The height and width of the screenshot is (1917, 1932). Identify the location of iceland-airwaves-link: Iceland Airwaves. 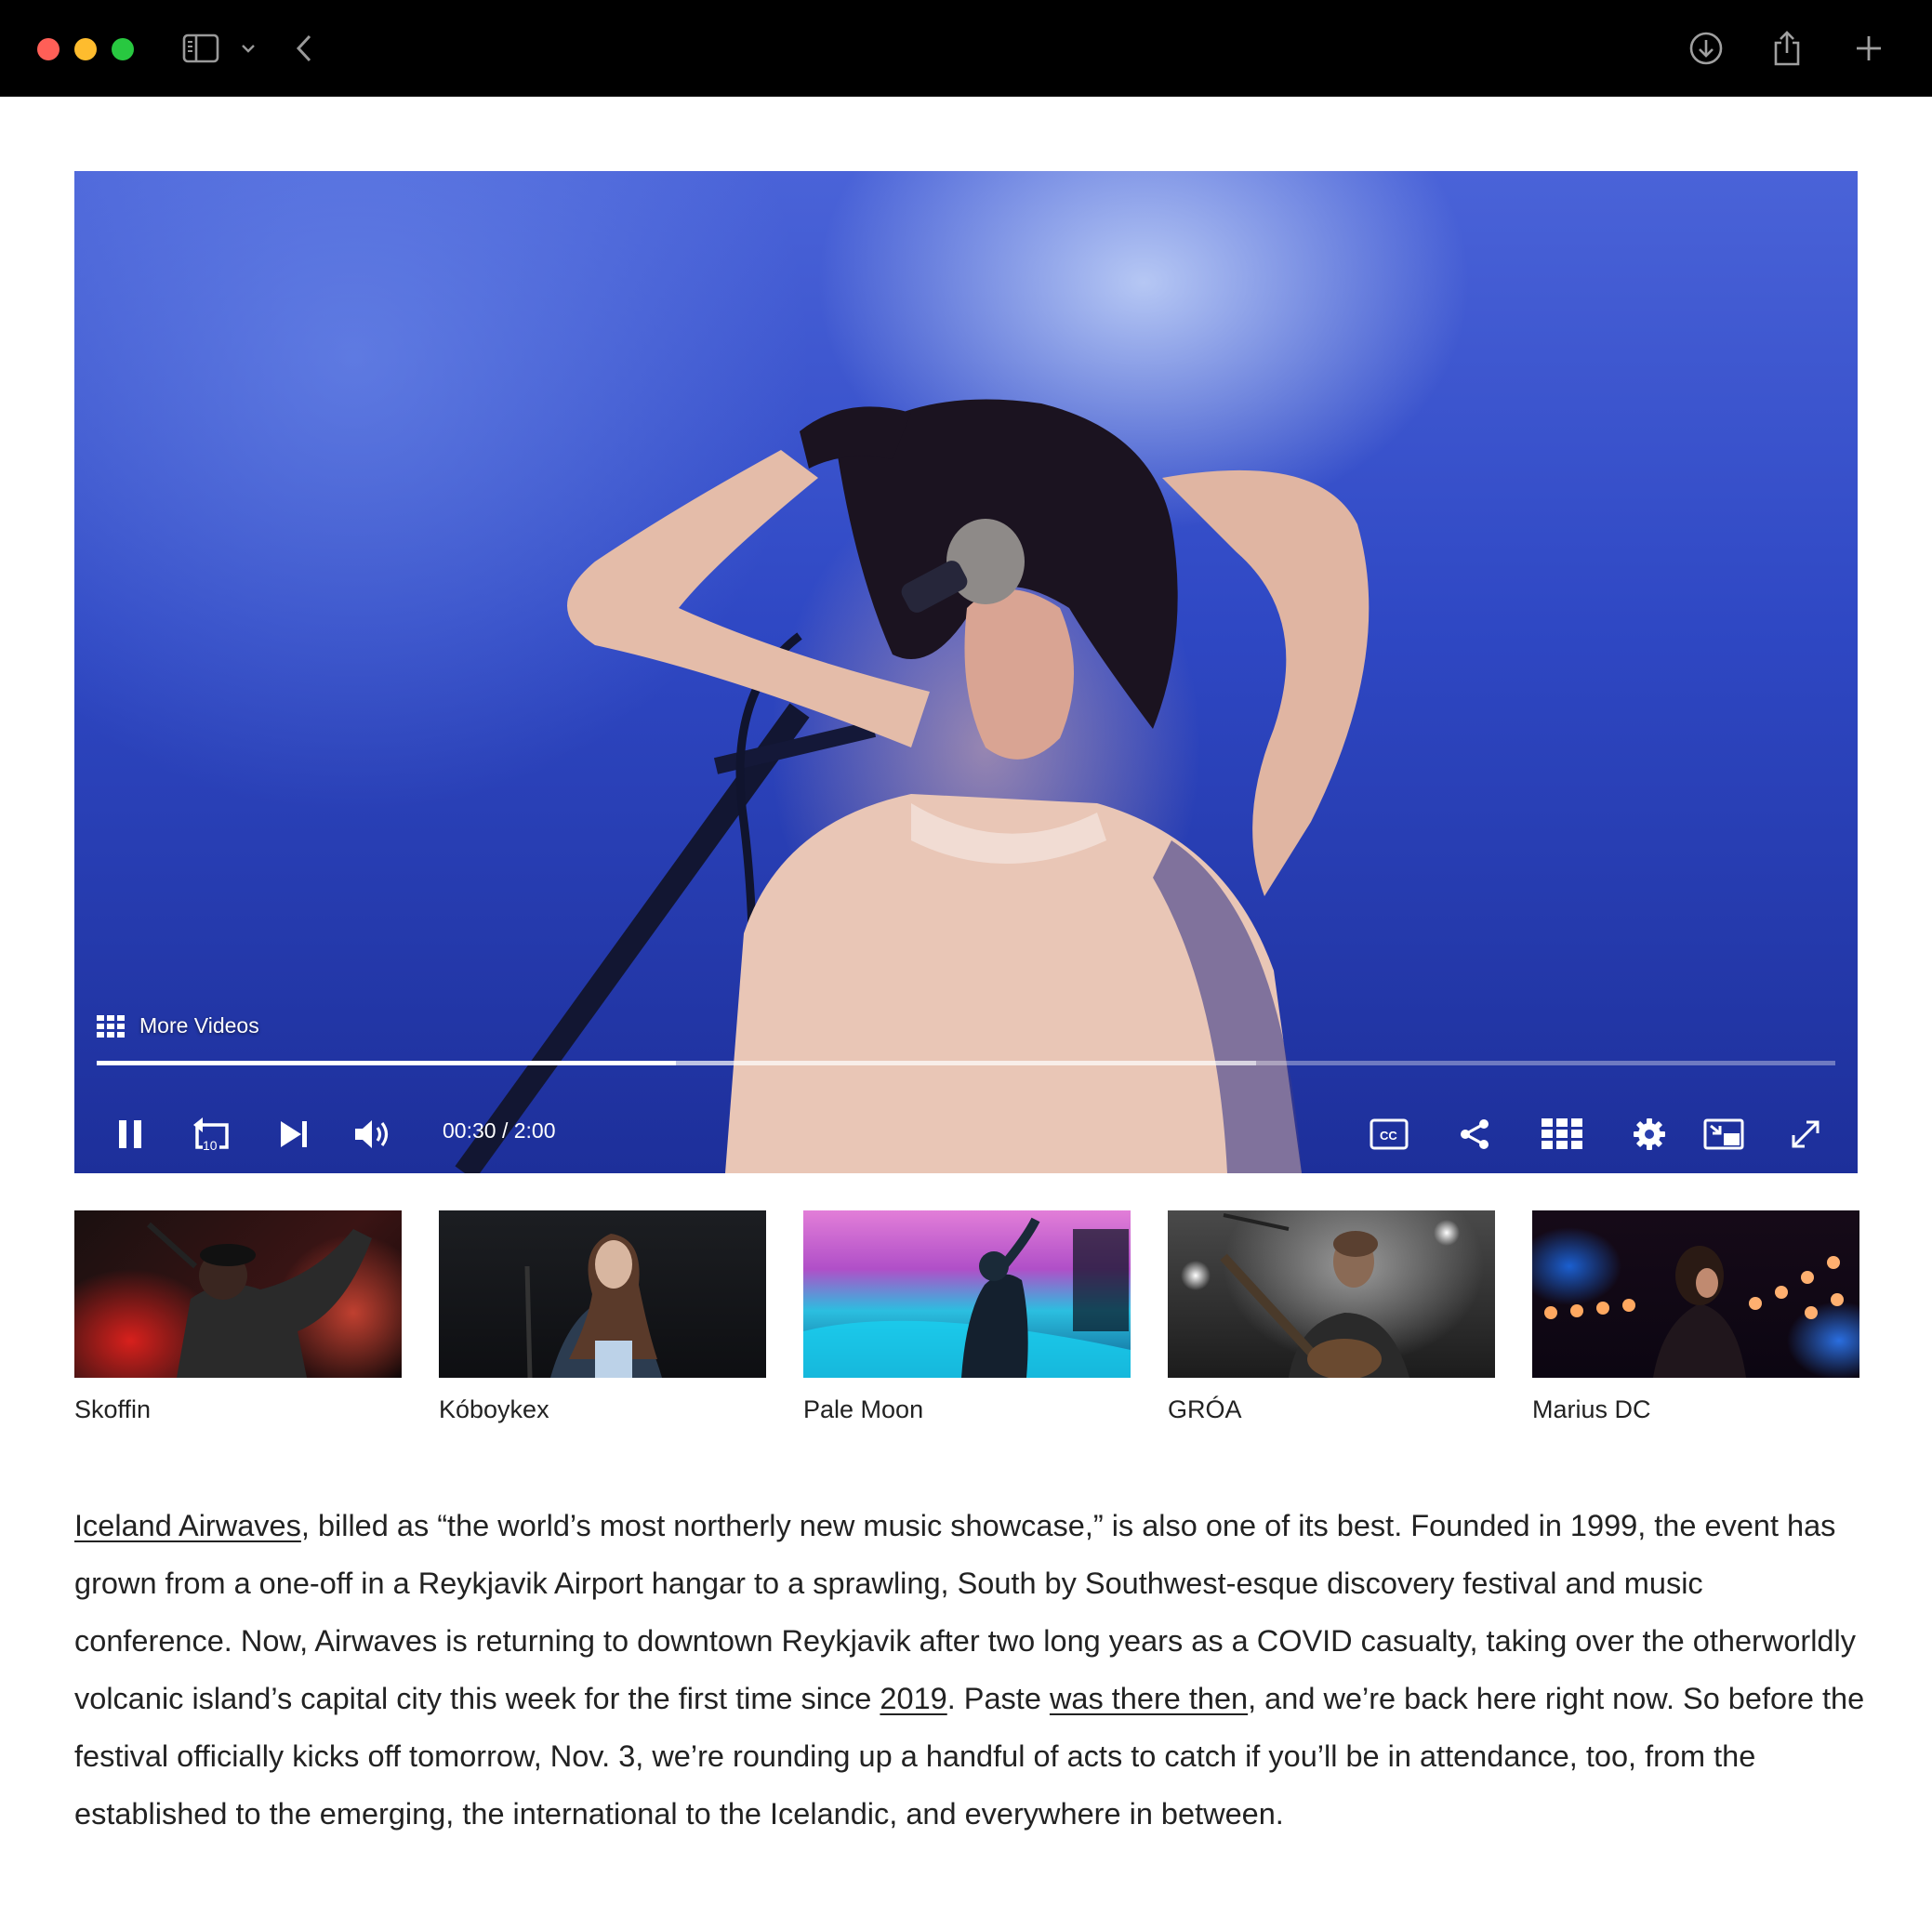
(188, 1525).